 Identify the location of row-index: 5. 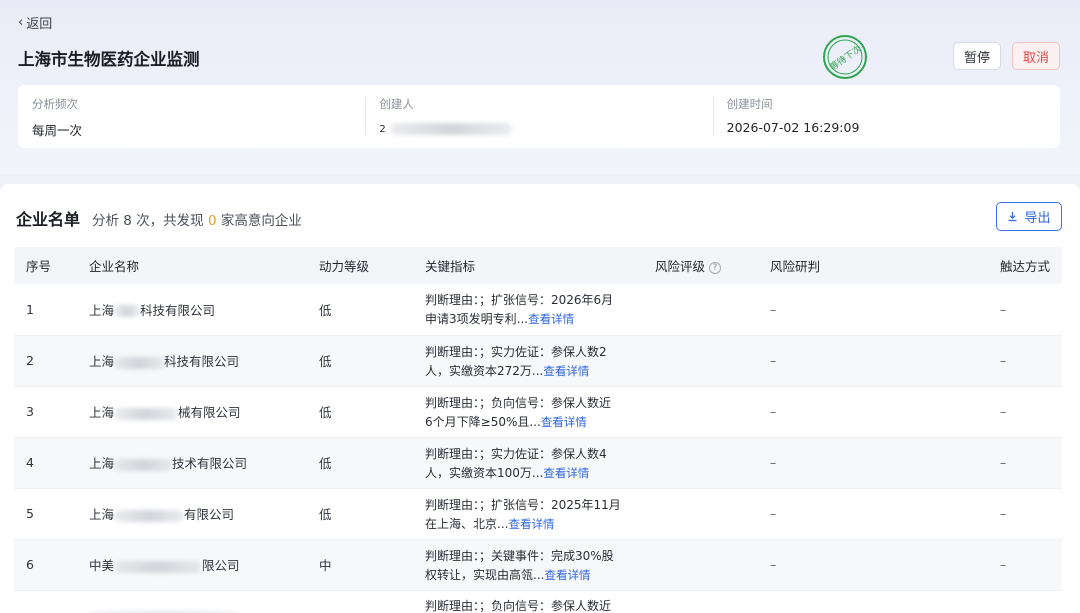
(45, 514).